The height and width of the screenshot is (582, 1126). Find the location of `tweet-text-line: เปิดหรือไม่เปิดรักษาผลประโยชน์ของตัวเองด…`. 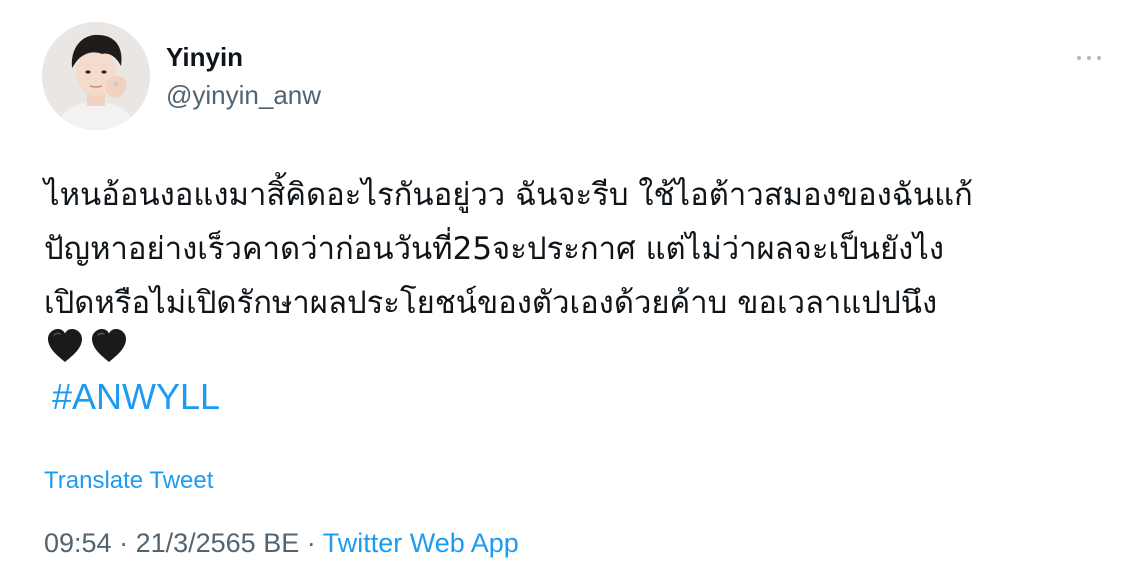

tweet-text-line: เปิดหรือไม่เปิดรักษาผลประโยชน์ของตัวเองด… is located at coordinates (491, 303).